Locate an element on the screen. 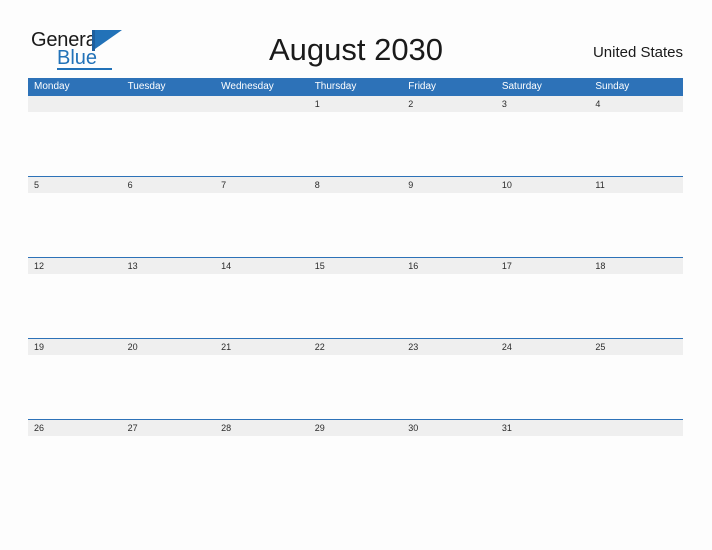 This screenshot has width=712, height=550. week-row: 19 20 21 22 23 24 25 is located at coordinates (355, 378).